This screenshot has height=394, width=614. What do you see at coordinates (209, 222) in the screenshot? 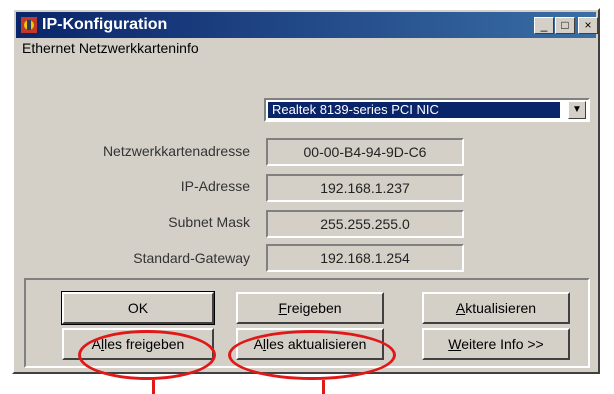
I see `subnet-mask-label: Subnet Mask` at bounding box center [209, 222].